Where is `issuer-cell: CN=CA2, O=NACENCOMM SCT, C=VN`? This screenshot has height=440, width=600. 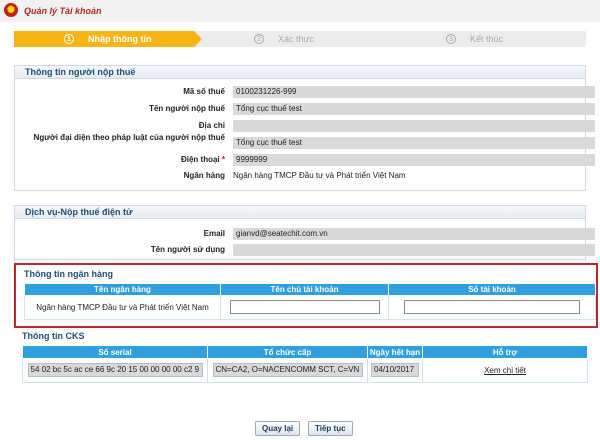 issuer-cell: CN=CA2, O=NACENCOMM SCT, C=VN is located at coordinates (287, 370).